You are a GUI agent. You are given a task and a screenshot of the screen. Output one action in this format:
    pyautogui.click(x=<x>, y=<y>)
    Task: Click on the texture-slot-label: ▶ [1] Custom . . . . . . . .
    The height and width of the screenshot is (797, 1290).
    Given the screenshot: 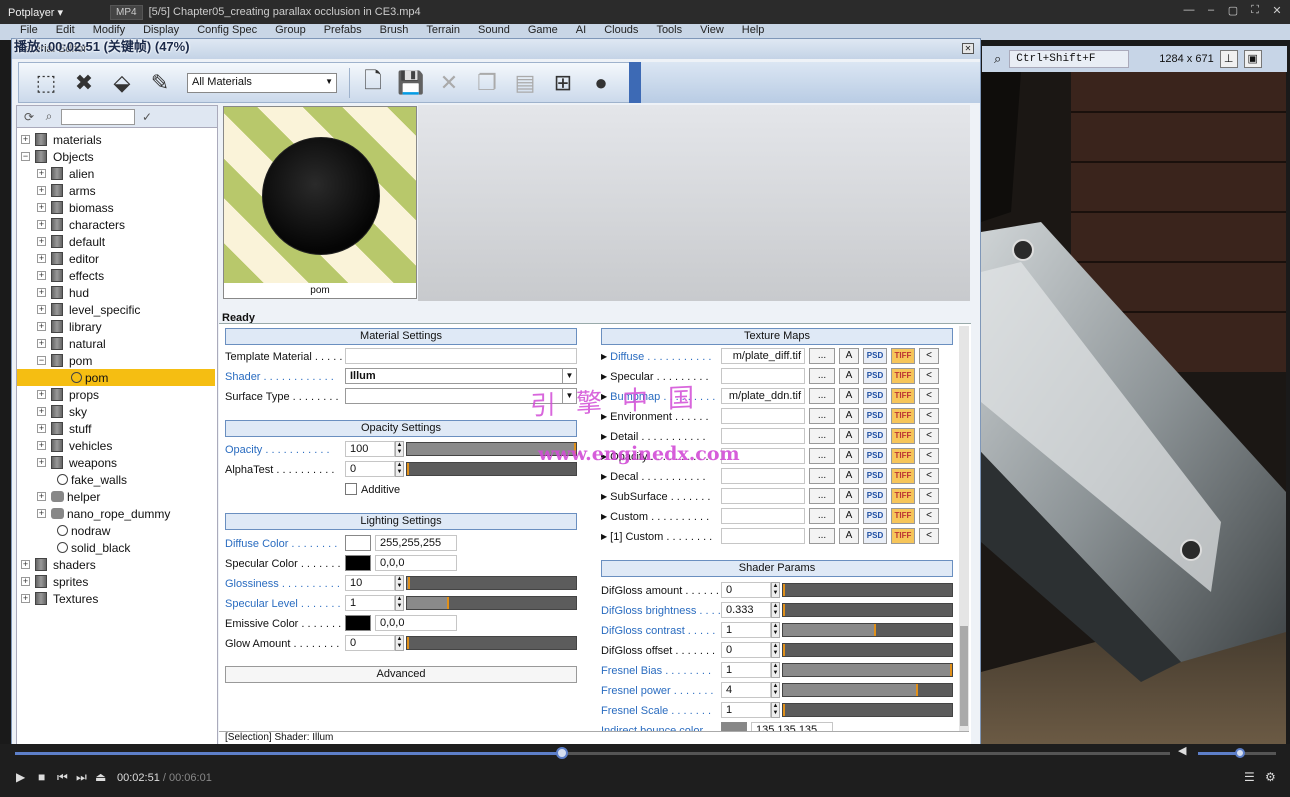 What is the action you would take?
    pyautogui.click(x=656, y=536)
    